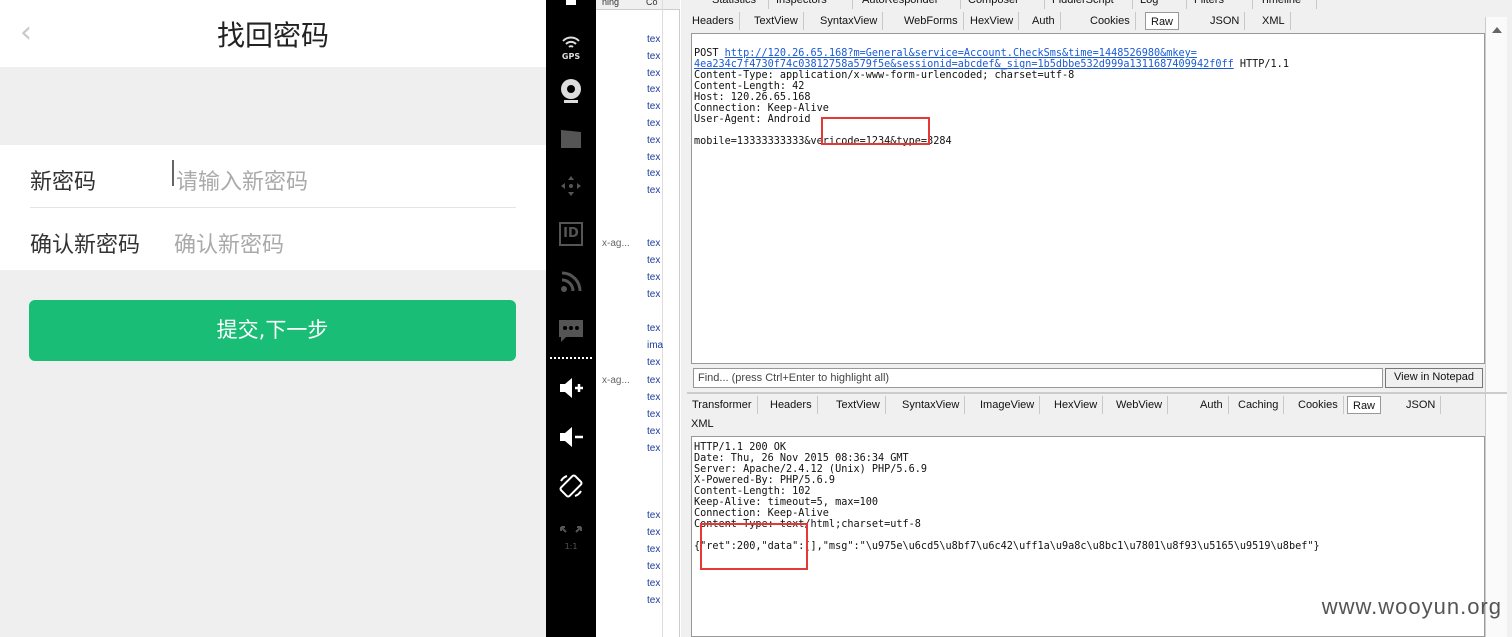 This screenshot has width=1512, height=637. Describe the element at coordinates (1497, 30) in the screenshot. I see `scroll-up-icon` at that location.